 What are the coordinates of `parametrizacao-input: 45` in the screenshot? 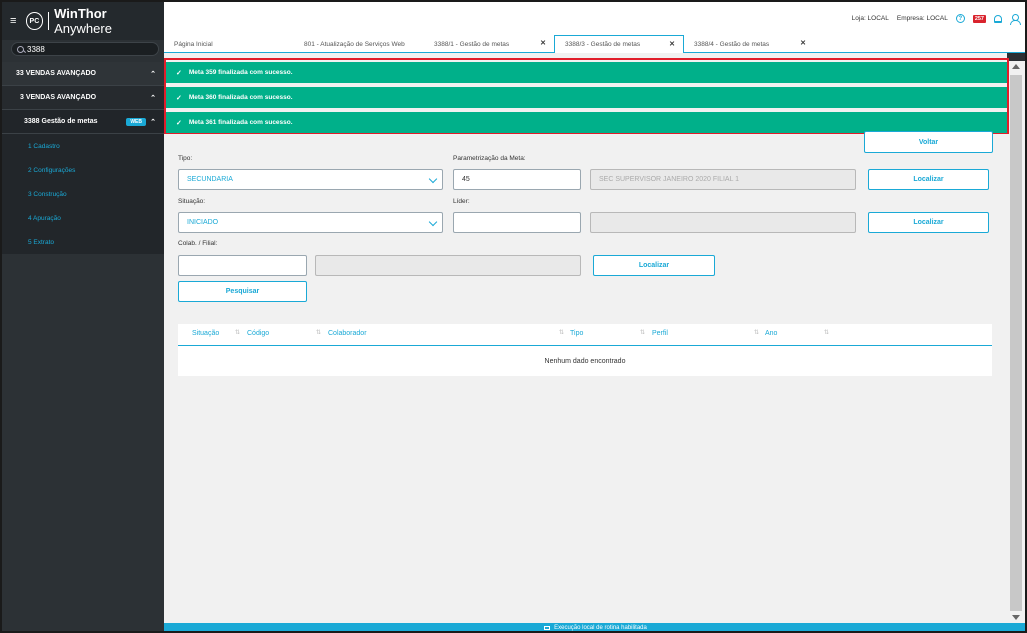 It's located at (517, 179).